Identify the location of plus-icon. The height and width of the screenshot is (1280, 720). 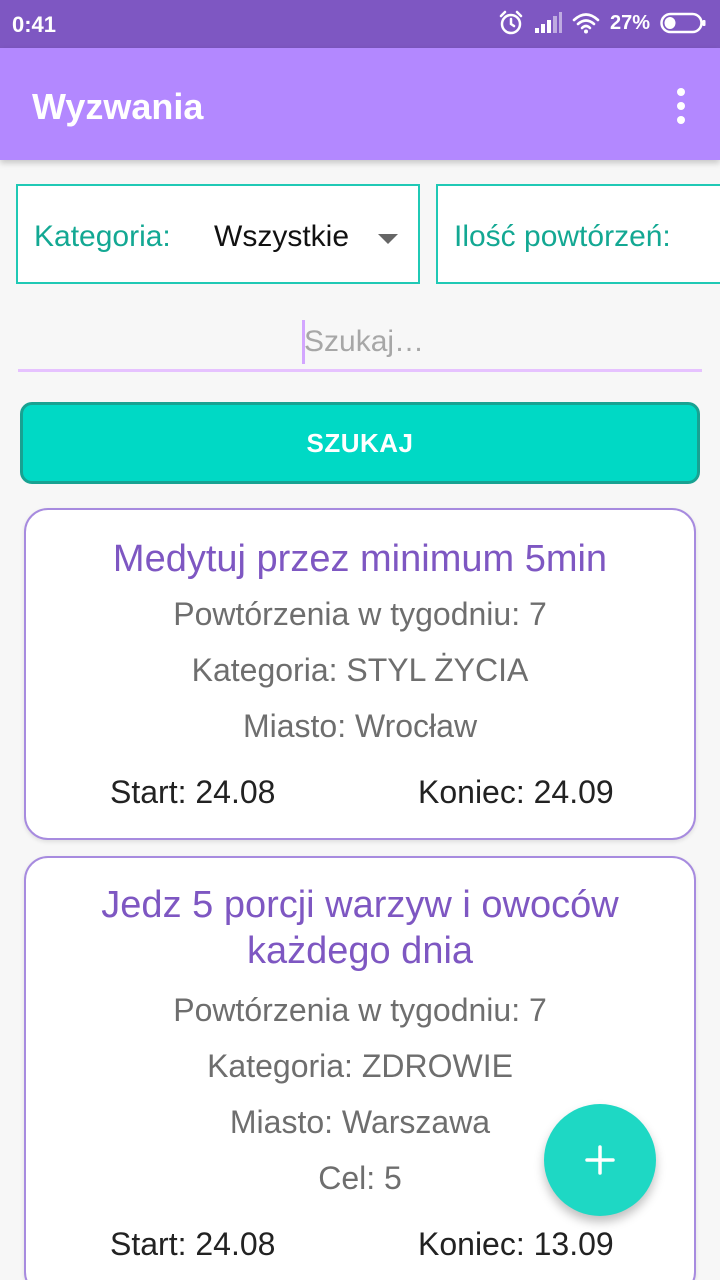
(600, 1160).